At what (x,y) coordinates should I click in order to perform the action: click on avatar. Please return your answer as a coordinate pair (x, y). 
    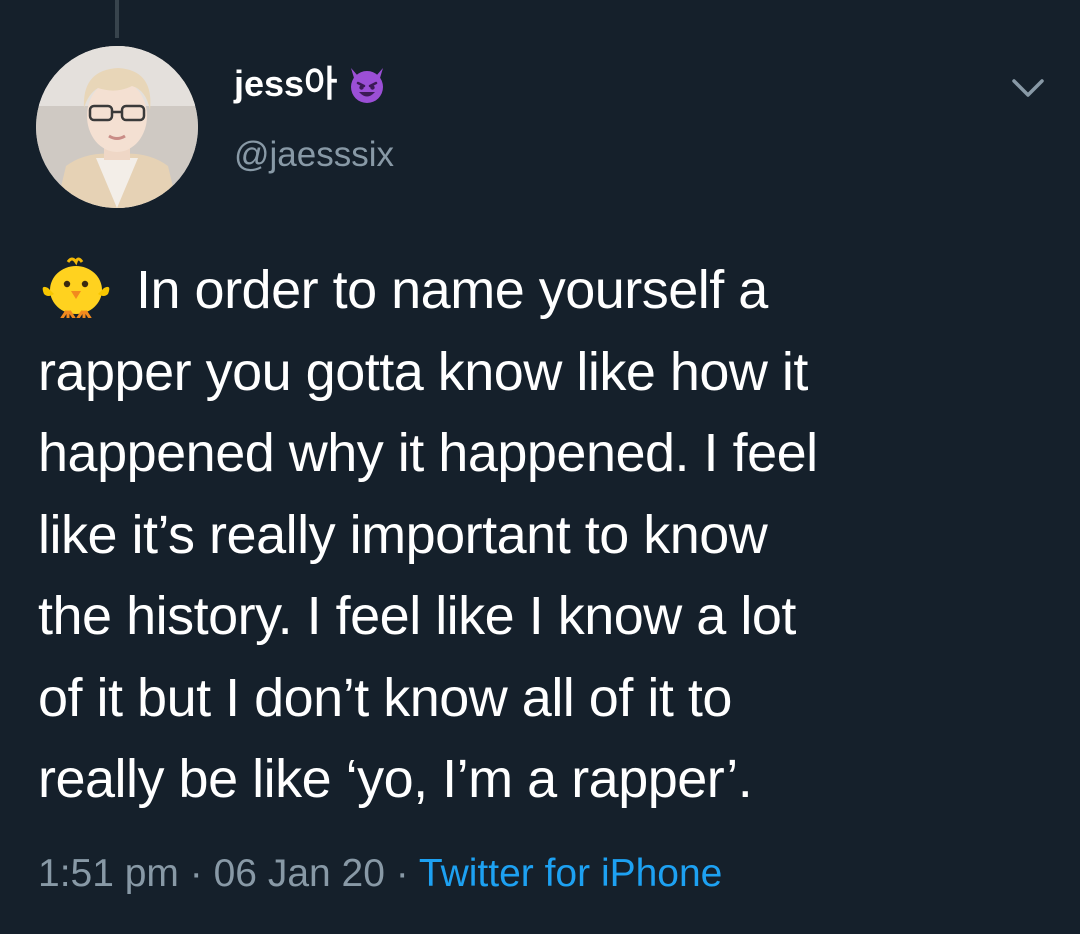
    Looking at the image, I should click on (117, 127).